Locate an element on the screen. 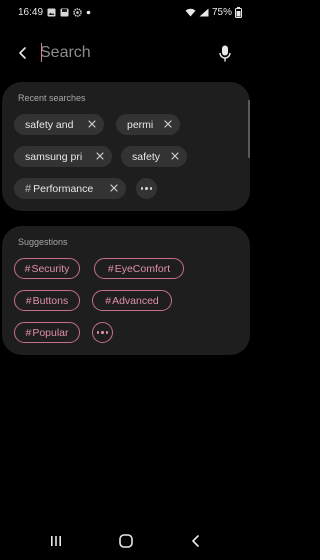  home-button is located at coordinates (126, 541).